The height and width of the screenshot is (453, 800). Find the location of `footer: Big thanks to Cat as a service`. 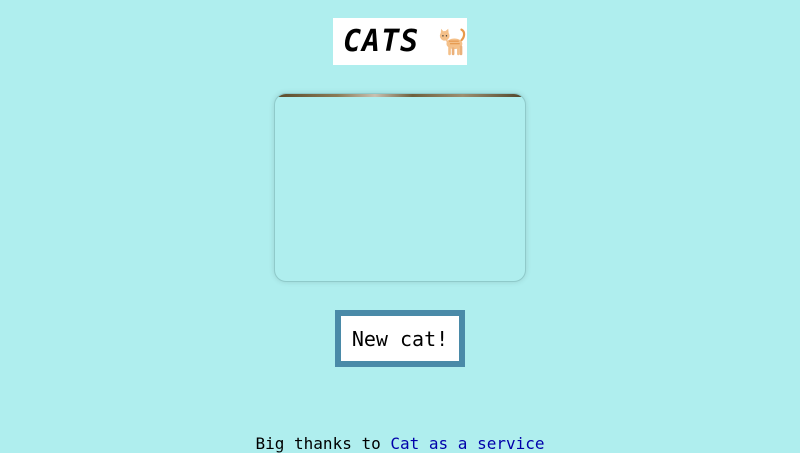

footer: Big thanks to Cat as a service is located at coordinates (400, 443).